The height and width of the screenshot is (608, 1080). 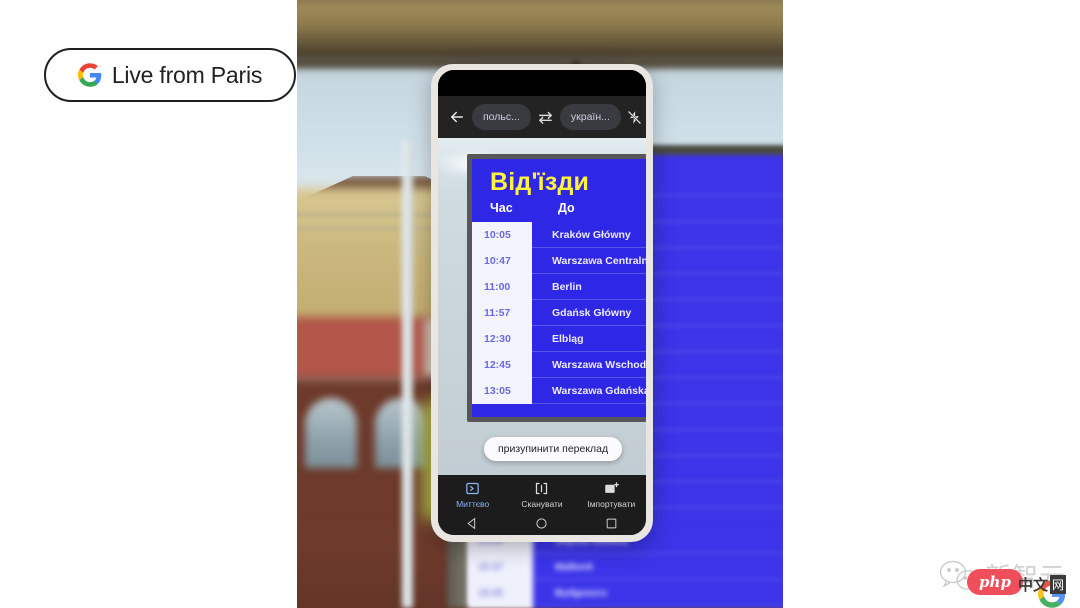 I want to click on departure-row: 12:45 Warszawa Wschodnia, so click(x=559, y=365).